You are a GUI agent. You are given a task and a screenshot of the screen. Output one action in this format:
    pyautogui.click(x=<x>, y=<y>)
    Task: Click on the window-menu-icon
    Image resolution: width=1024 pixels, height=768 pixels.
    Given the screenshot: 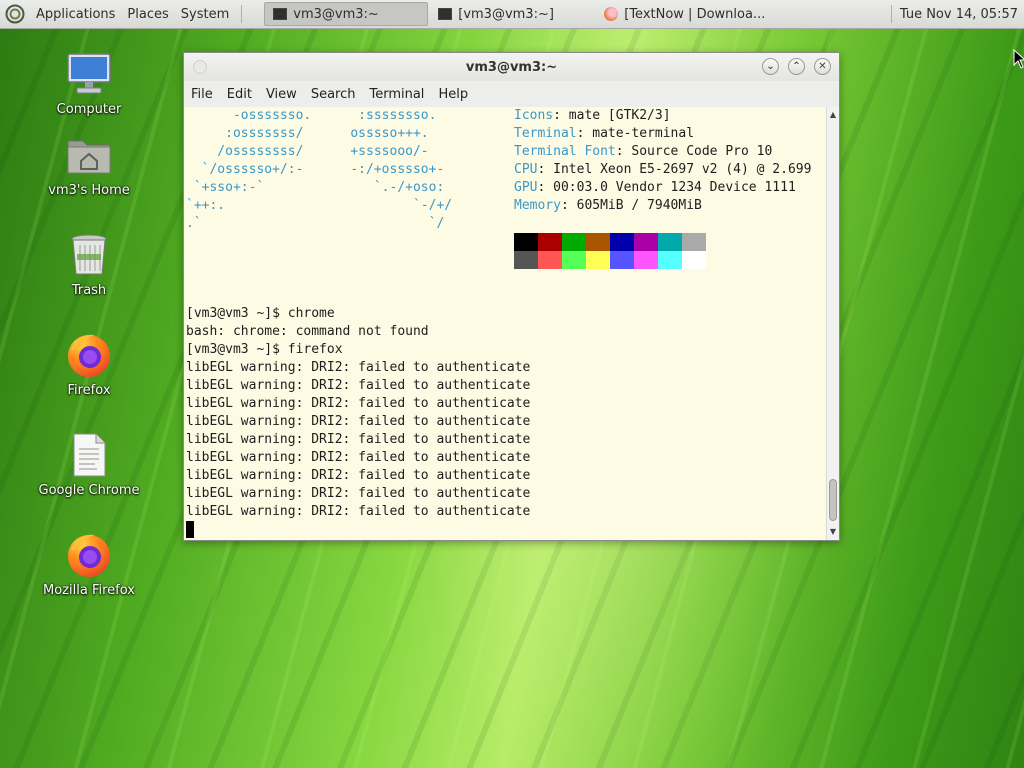 What is the action you would take?
    pyautogui.click(x=200, y=67)
    